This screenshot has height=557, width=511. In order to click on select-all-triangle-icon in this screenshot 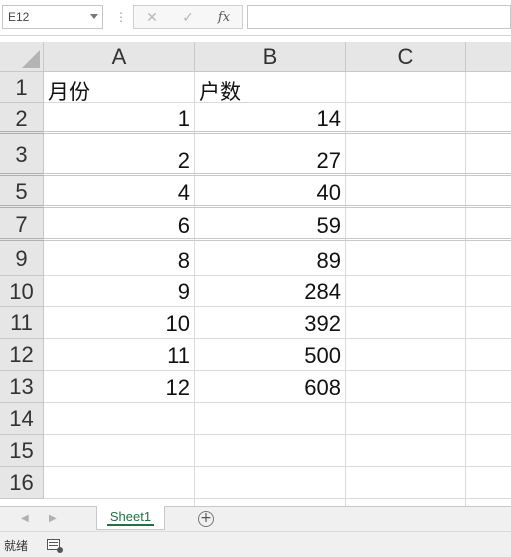, I will do `click(31, 59)`.